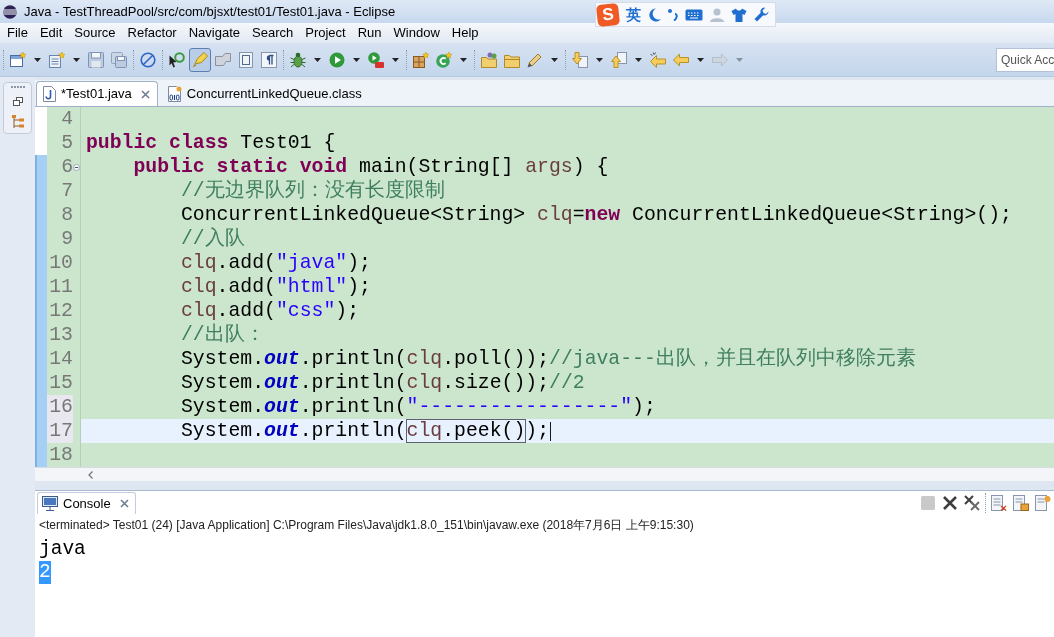  I want to click on x-icon, so click(950, 503).